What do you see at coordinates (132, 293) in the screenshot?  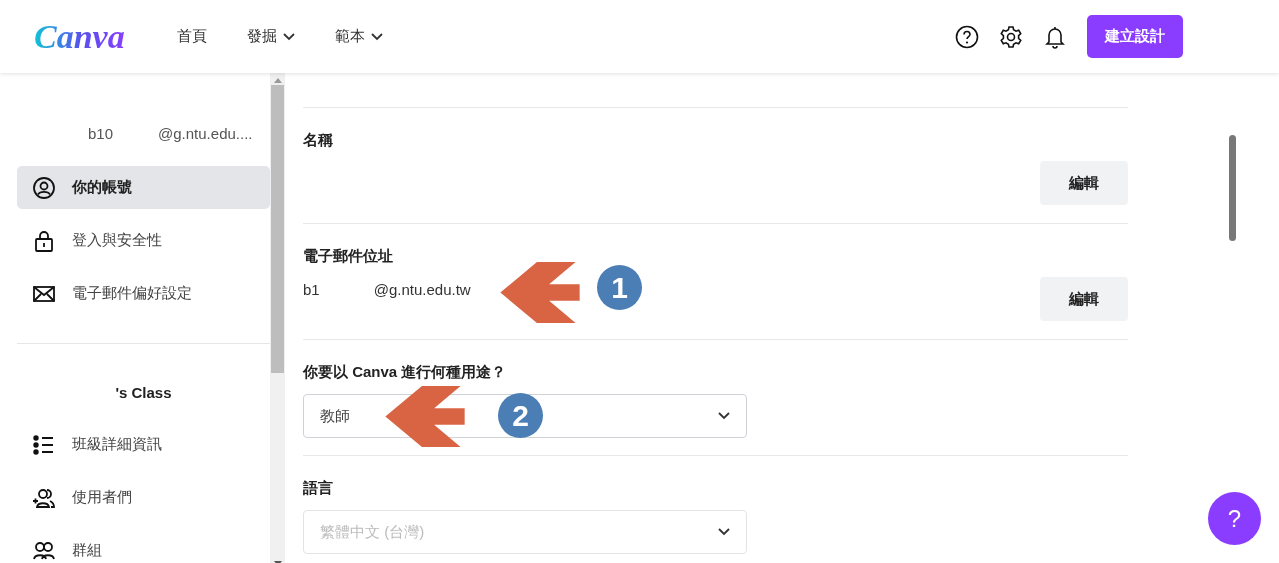 I see `sidebar-item-label: 電子郵件偏好設定` at bounding box center [132, 293].